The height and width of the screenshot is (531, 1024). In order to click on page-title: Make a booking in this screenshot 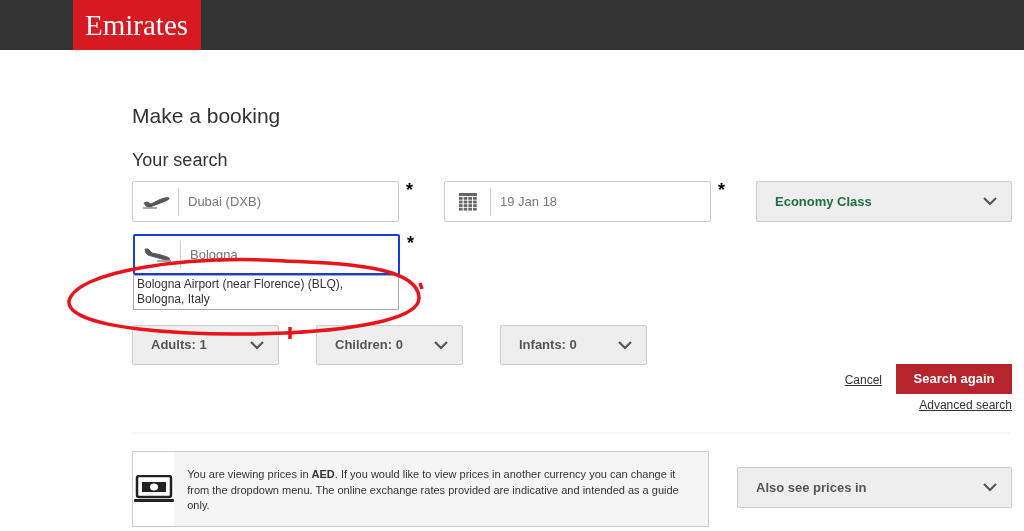, I will do `click(207, 116)`.